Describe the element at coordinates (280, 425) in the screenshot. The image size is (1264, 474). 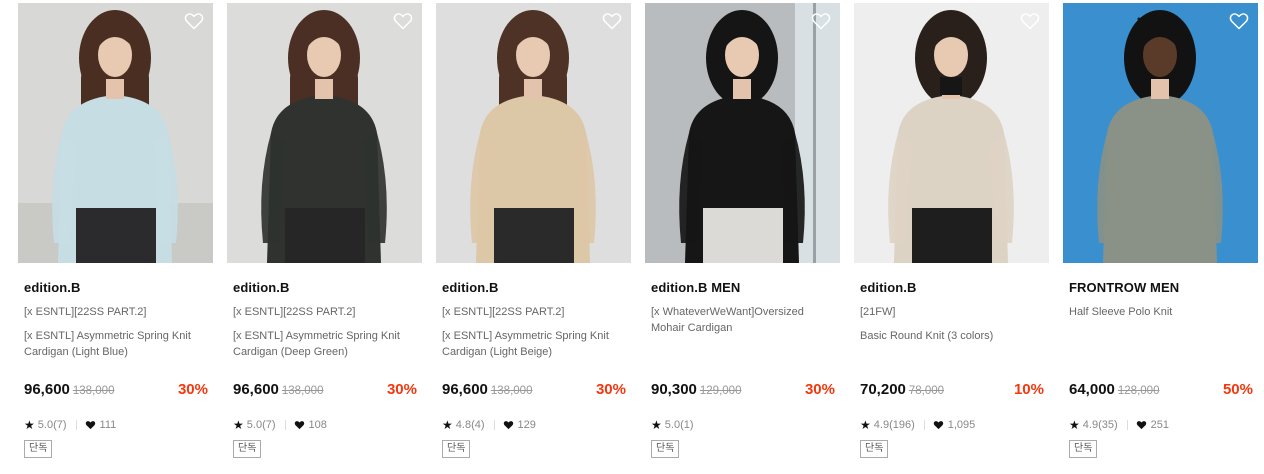
I see `product-stats: ★ 5.0 (7) 108` at that location.